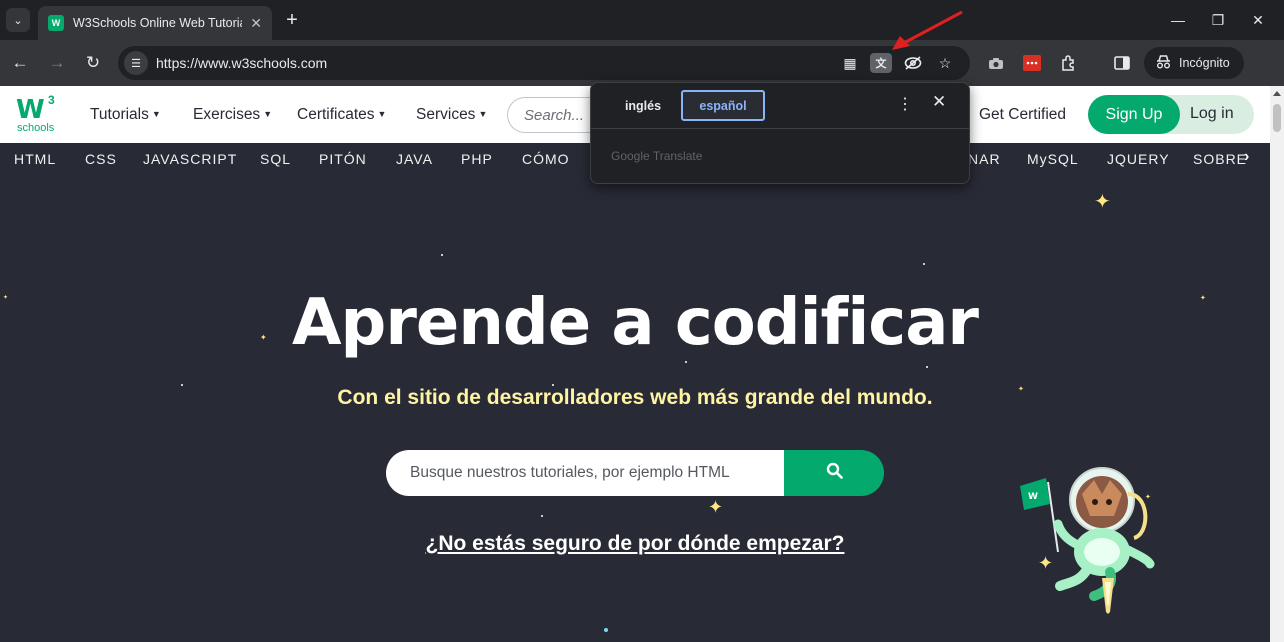  What do you see at coordinates (1122, 63) in the screenshot?
I see `side-panel-icon` at bounding box center [1122, 63].